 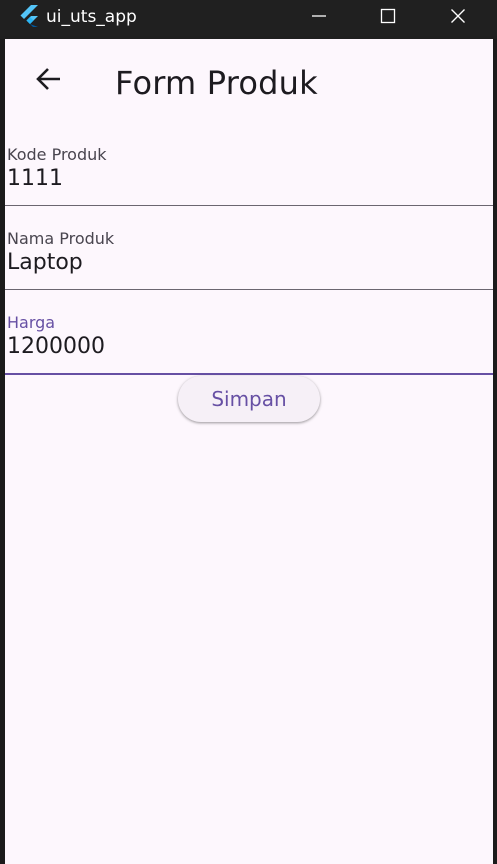 What do you see at coordinates (249, 399) in the screenshot?
I see `simpan-button: Simpan` at bounding box center [249, 399].